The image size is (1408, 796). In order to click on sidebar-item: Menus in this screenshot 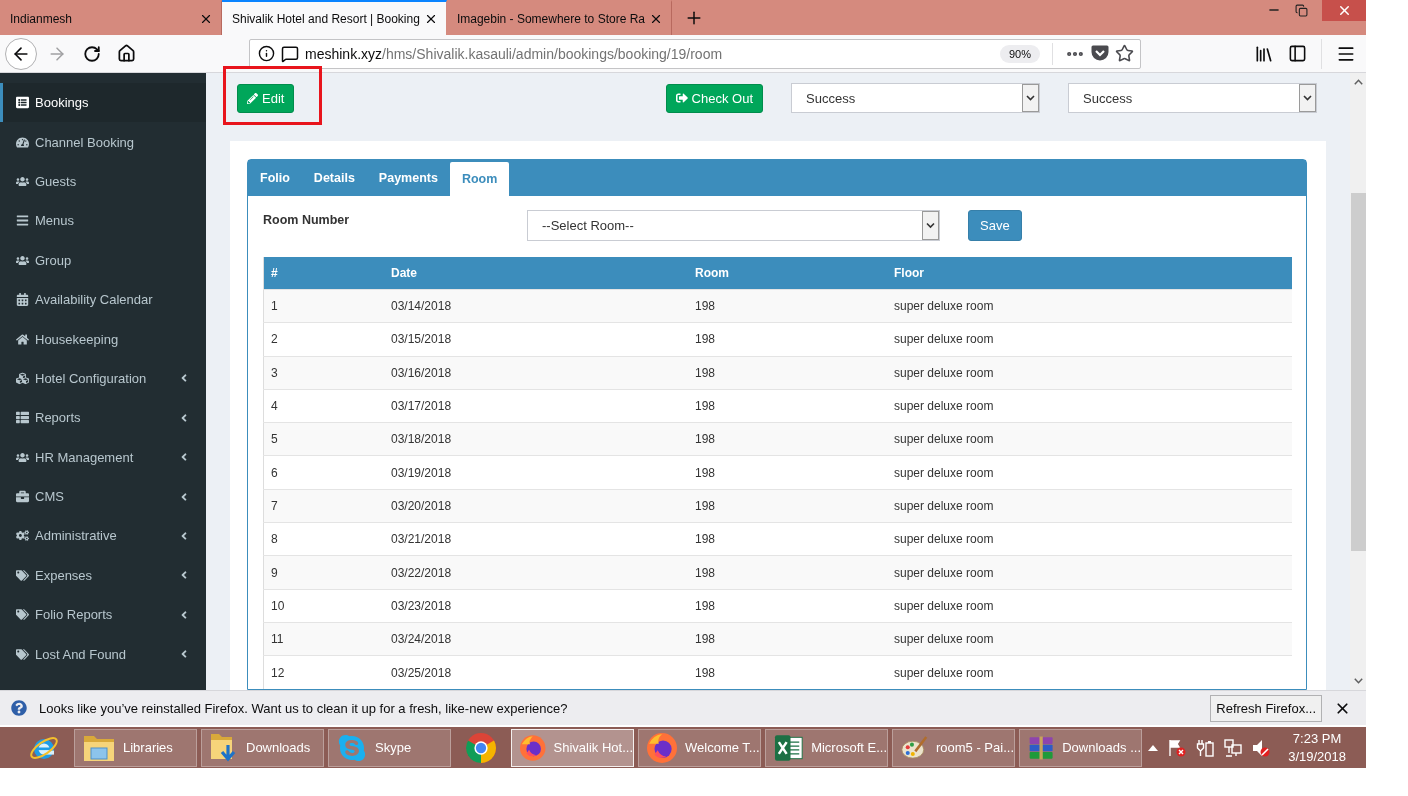, I will do `click(103, 221)`.